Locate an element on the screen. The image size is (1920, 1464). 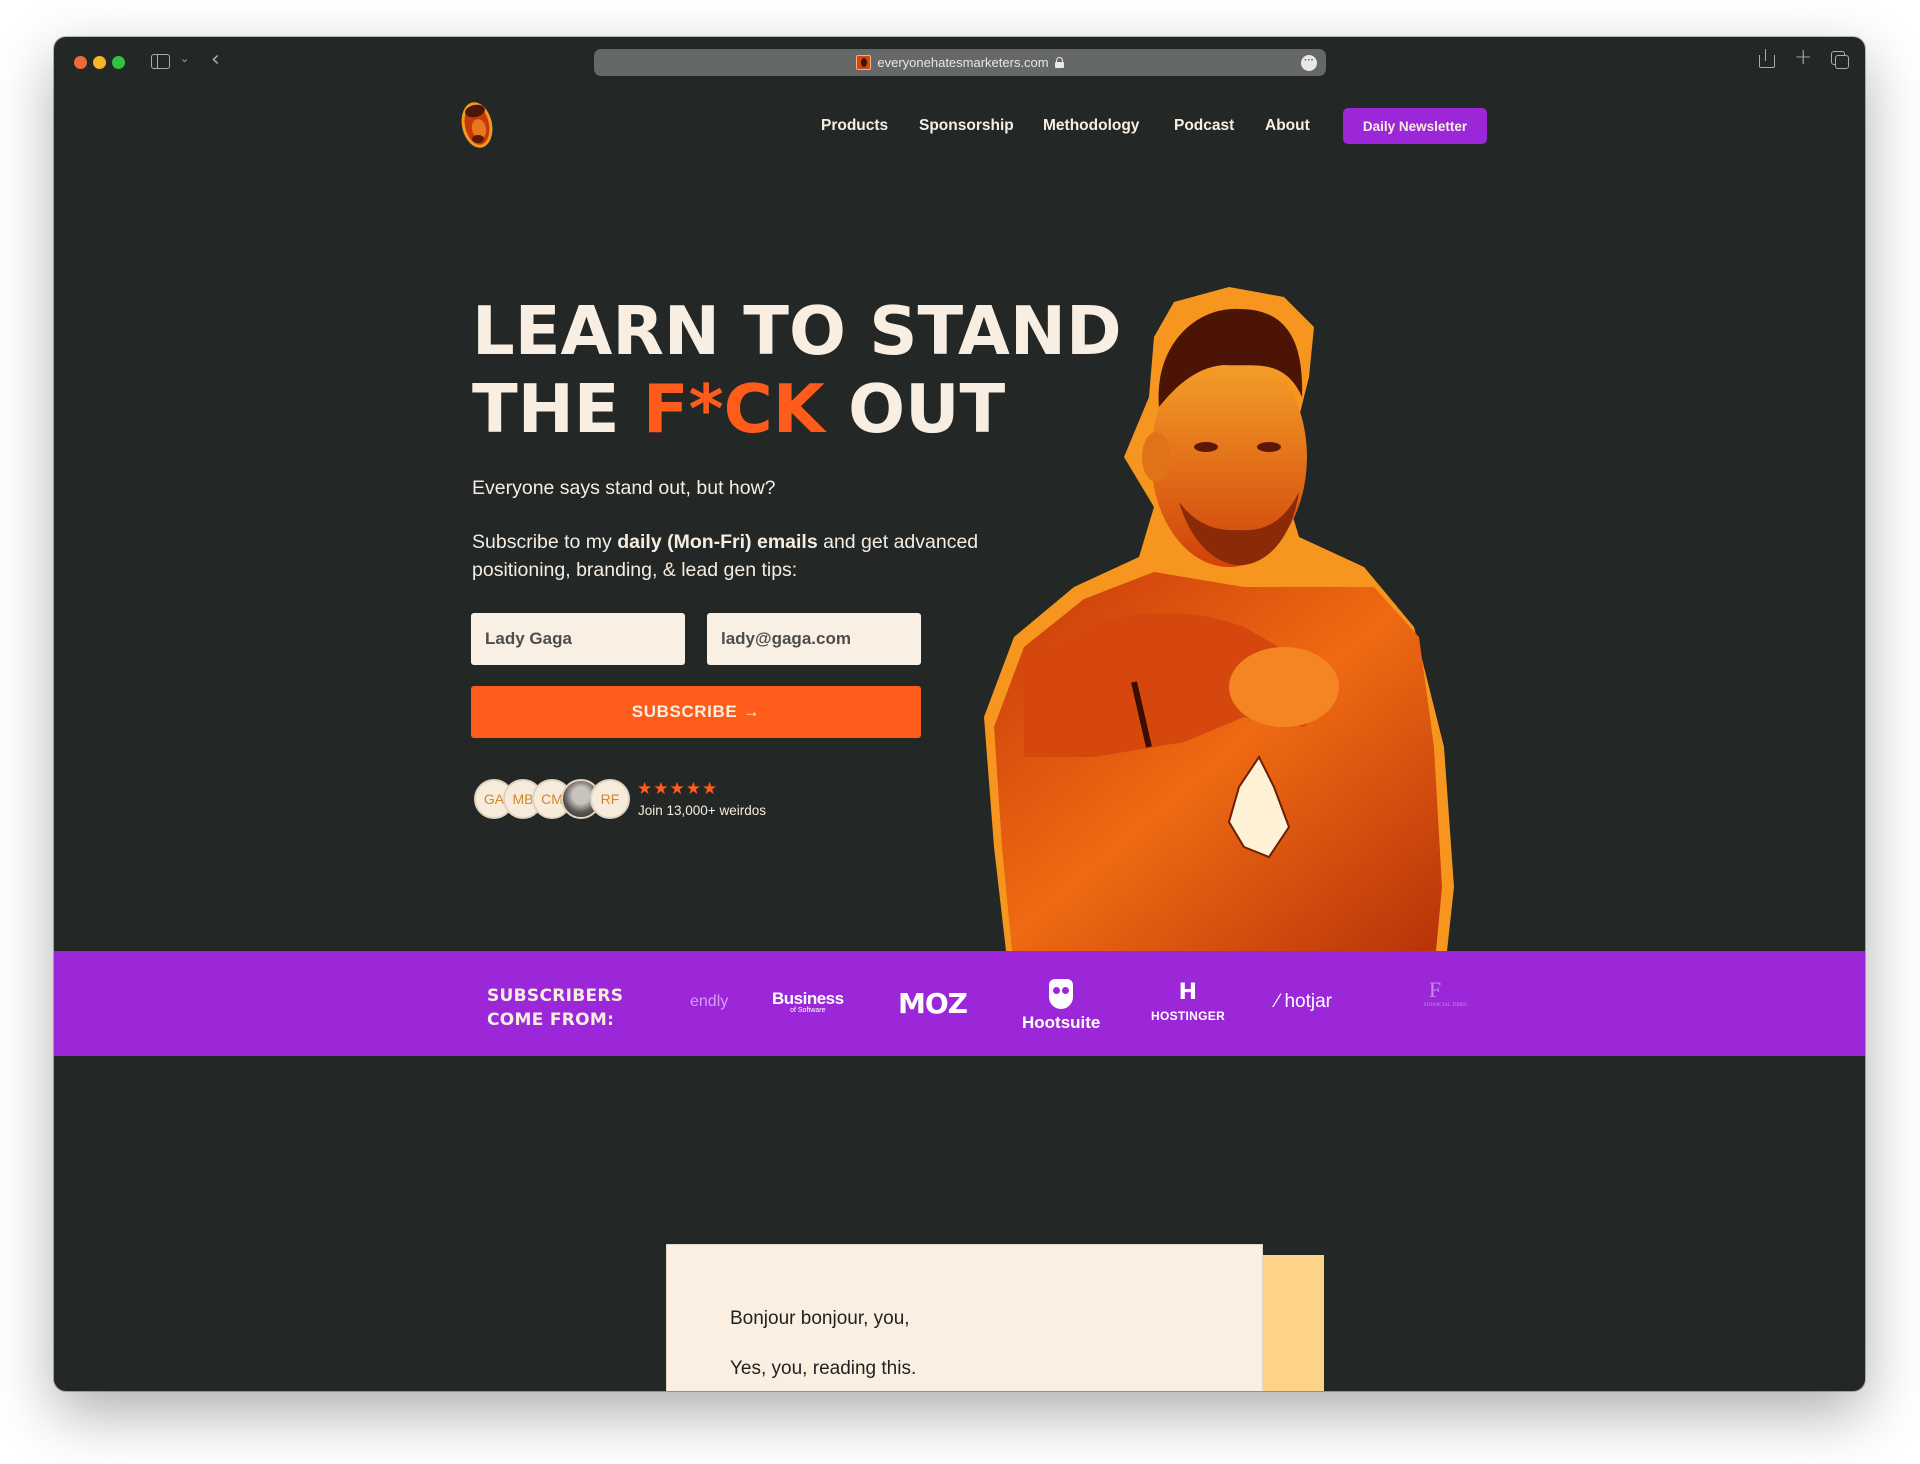
avatar: RF is located at coordinates (610, 799).